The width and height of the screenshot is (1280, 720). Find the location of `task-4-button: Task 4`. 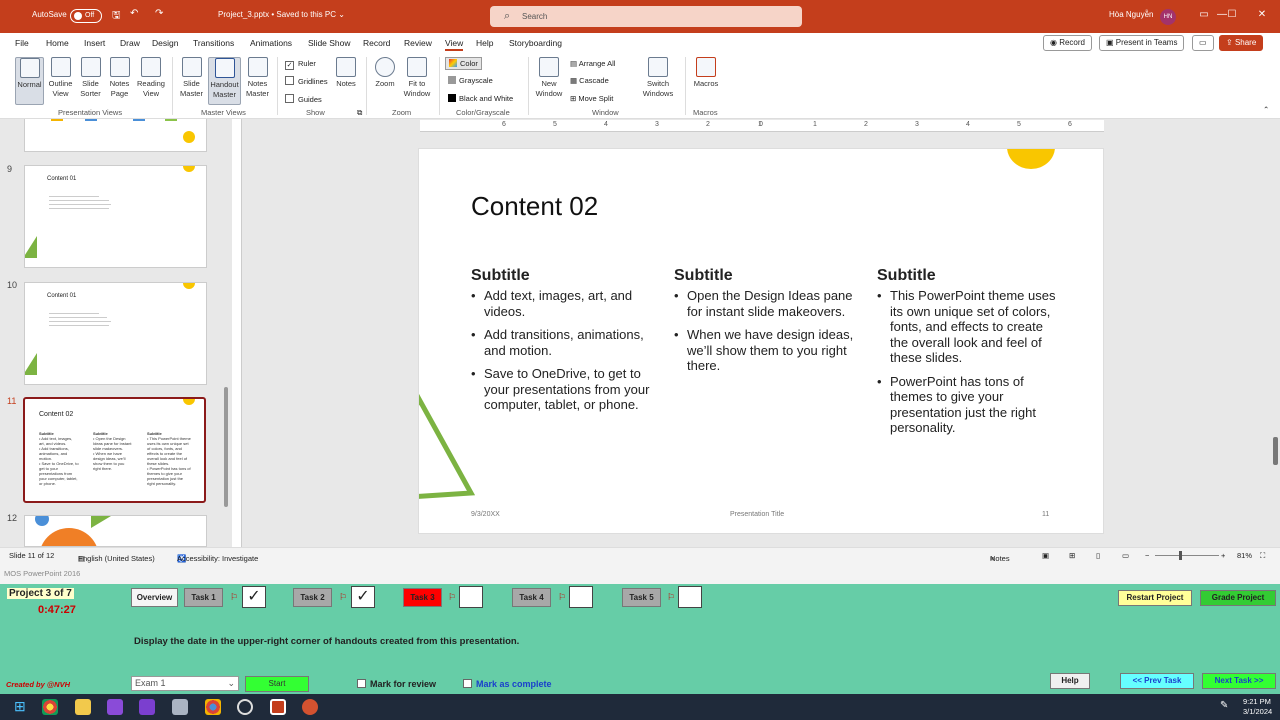

task-4-button: Task 4 is located at coordinates (531, 597).